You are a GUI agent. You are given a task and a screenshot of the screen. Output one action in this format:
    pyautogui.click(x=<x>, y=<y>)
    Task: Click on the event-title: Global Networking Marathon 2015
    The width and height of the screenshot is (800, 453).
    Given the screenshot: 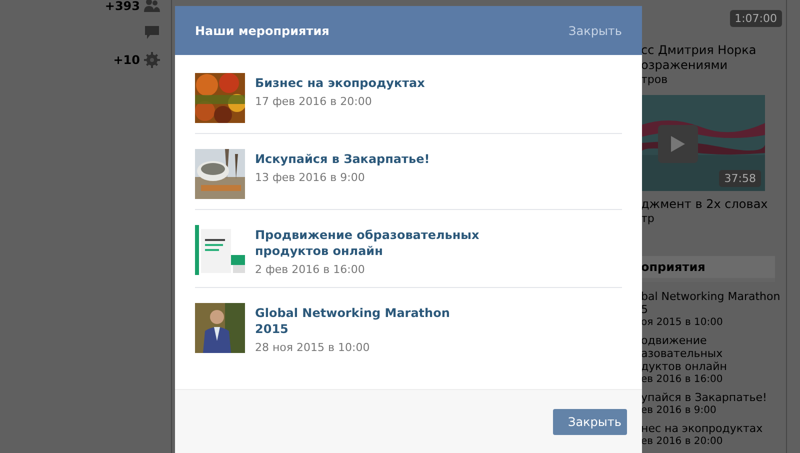 What is the action you would take?
    pyautogui.click(x=370, y=320)
    